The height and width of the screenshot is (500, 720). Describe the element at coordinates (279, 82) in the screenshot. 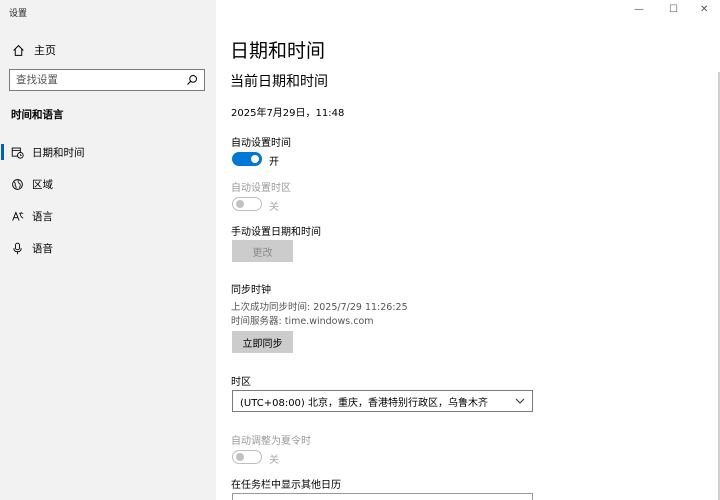

I see `section-heading: 当前日期和时间` at that location.